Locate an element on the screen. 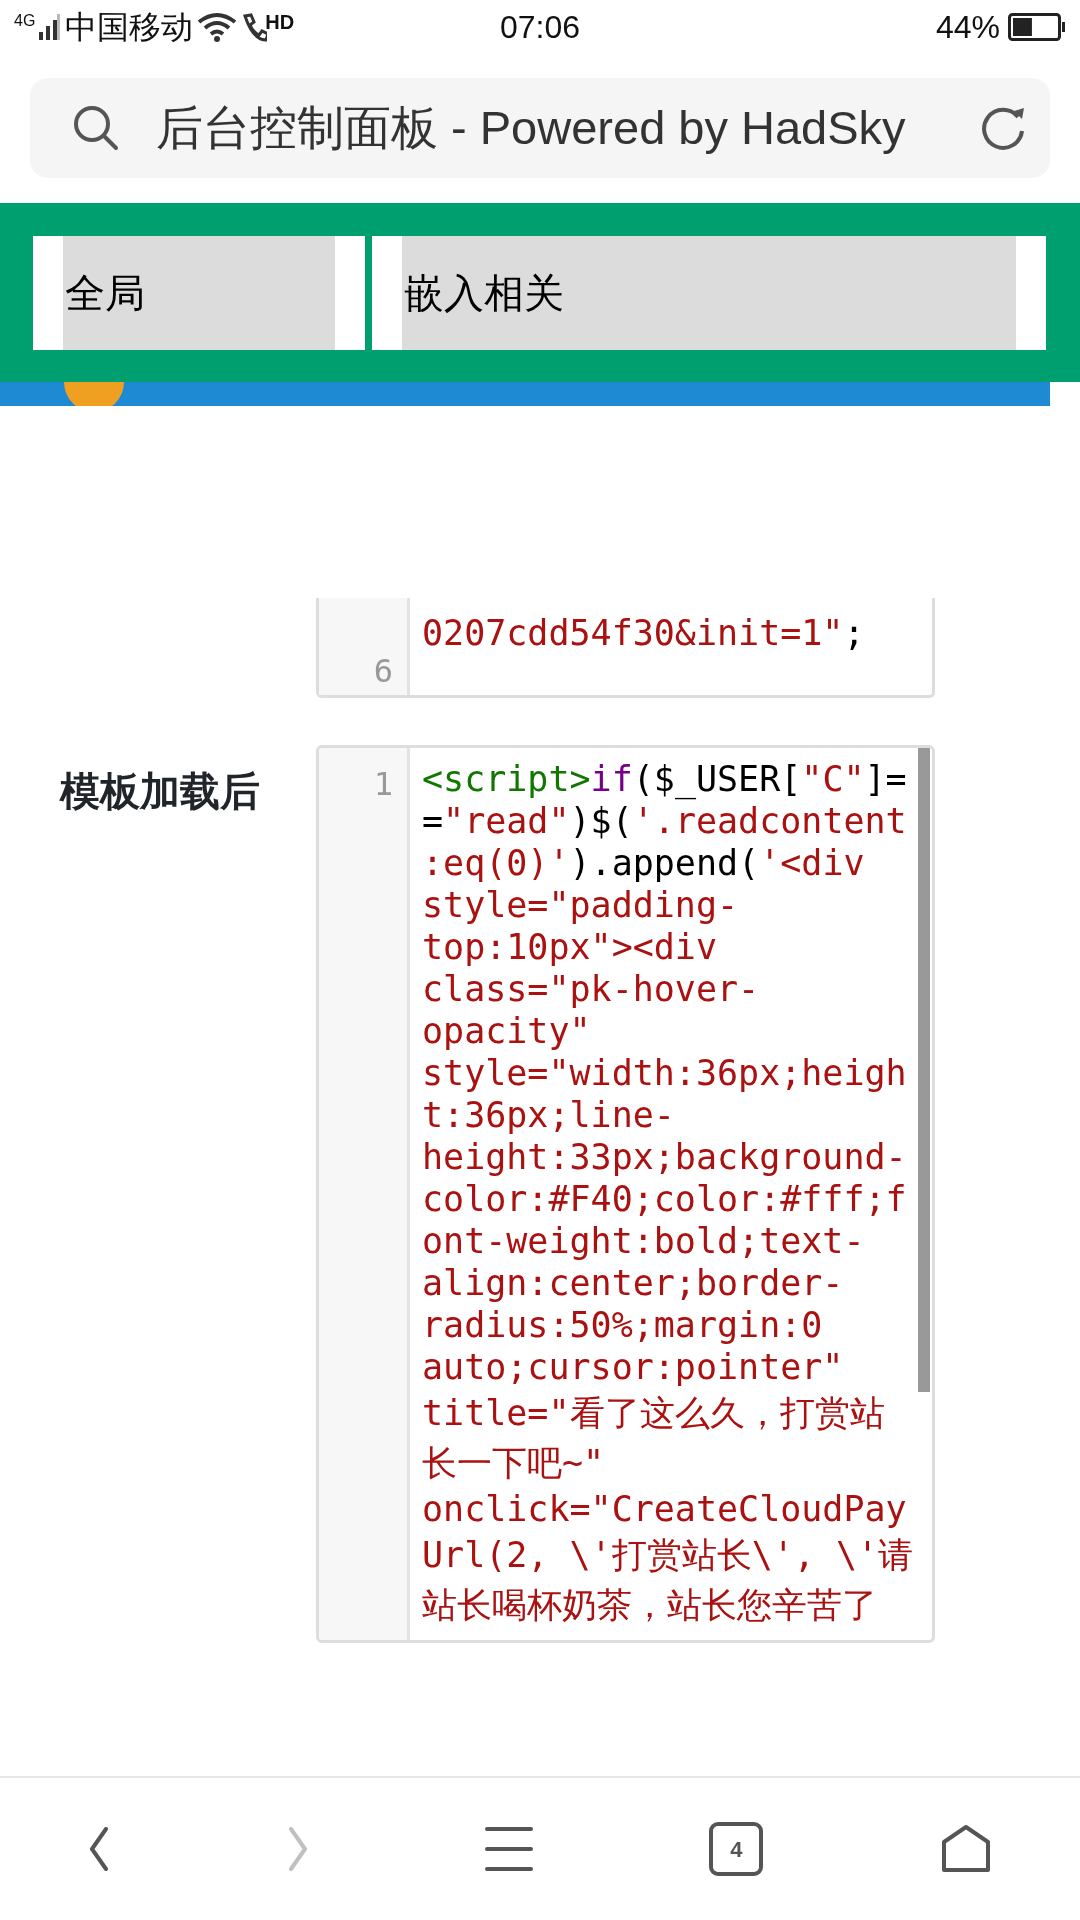  code-token: 长一下吧~" is located at coordinates (513, 1463).